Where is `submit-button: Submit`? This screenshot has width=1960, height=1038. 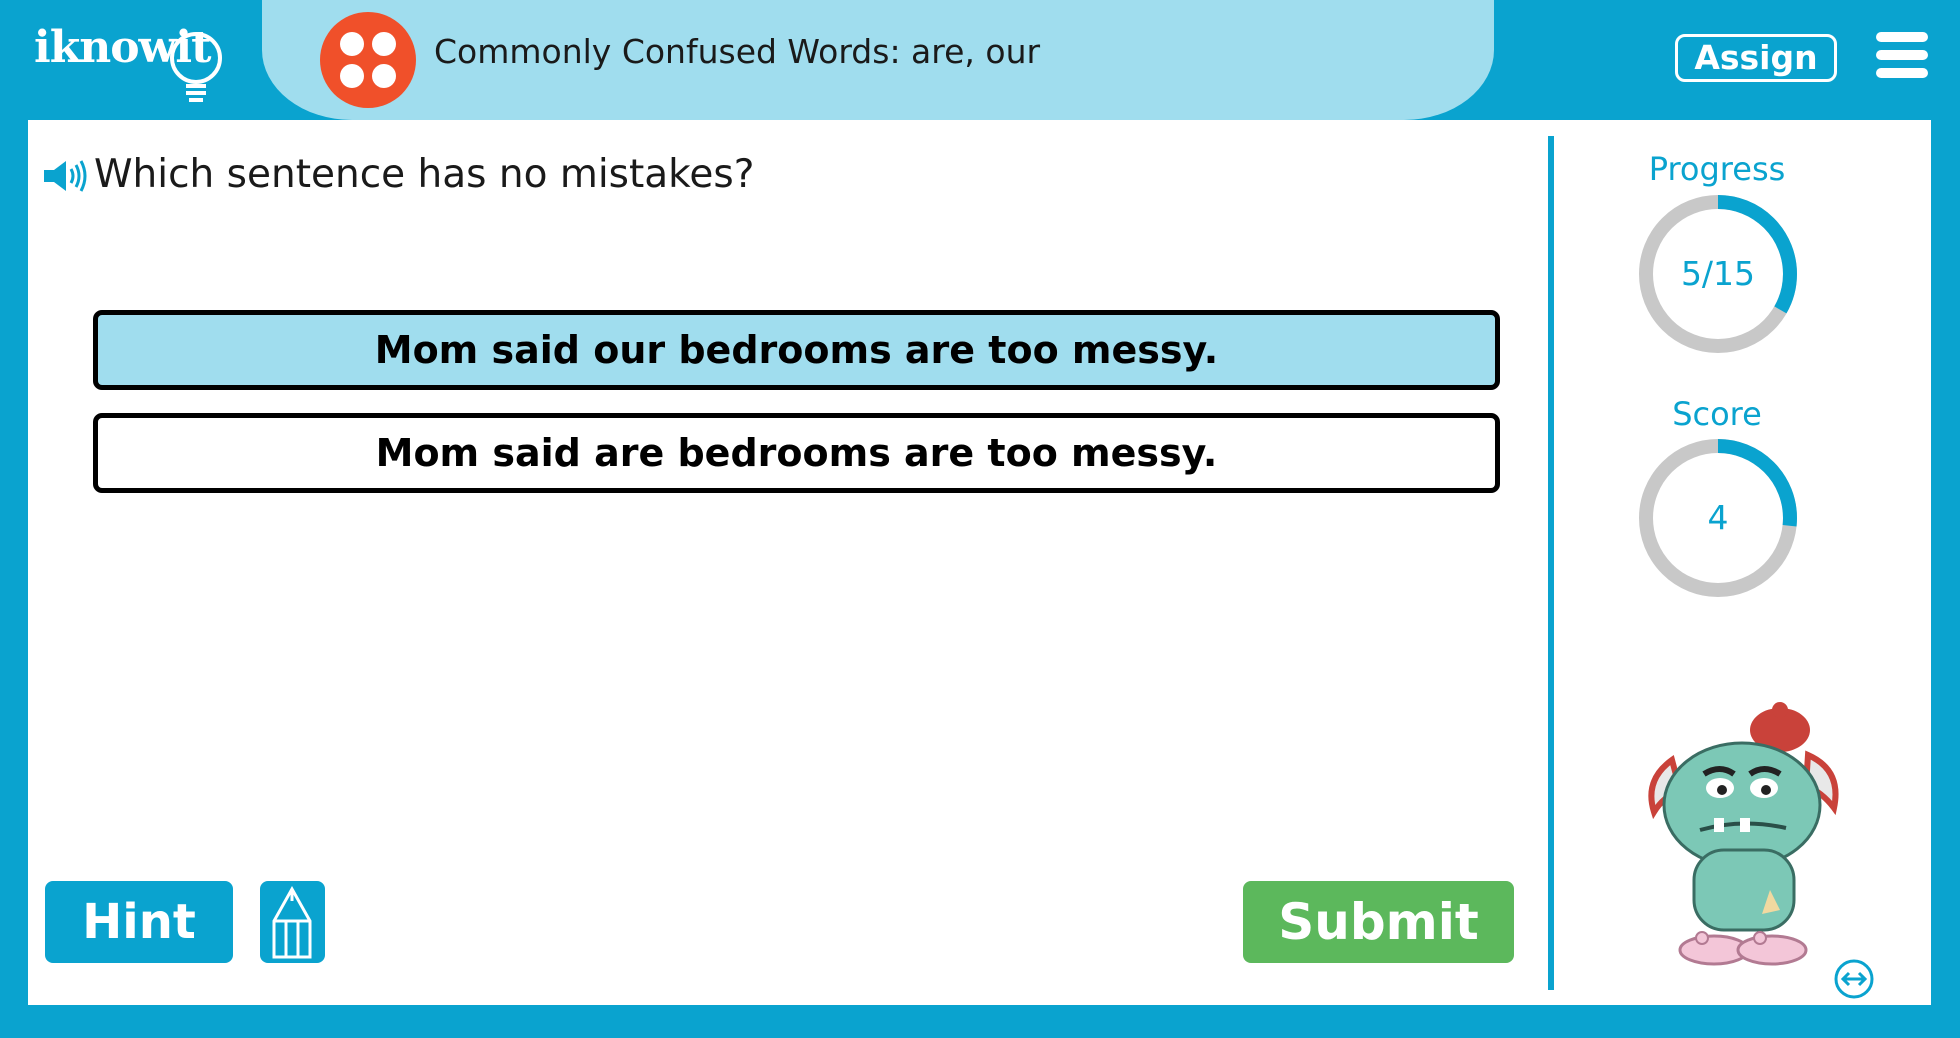 submit-button: Submit is located at coordinates (1378, 922).